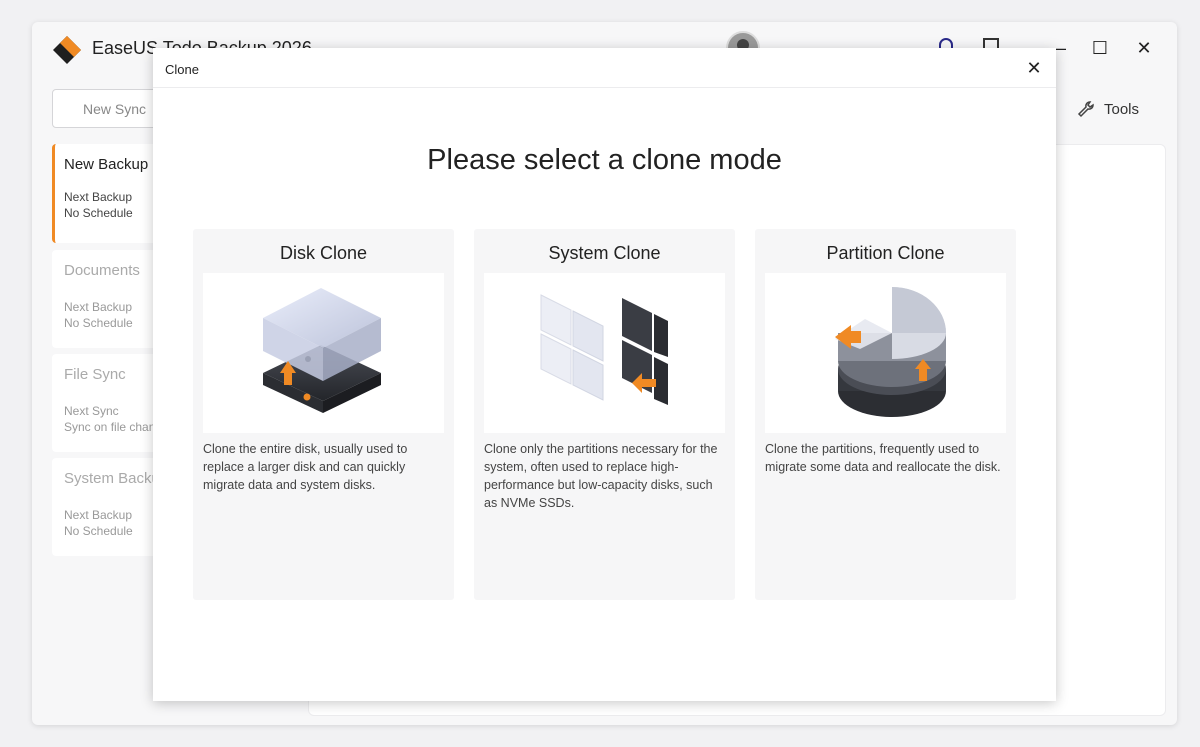  Describe the element at coordinates (107, 108) in the screenshot. I see `new-sync-button: New Sync` at that location.